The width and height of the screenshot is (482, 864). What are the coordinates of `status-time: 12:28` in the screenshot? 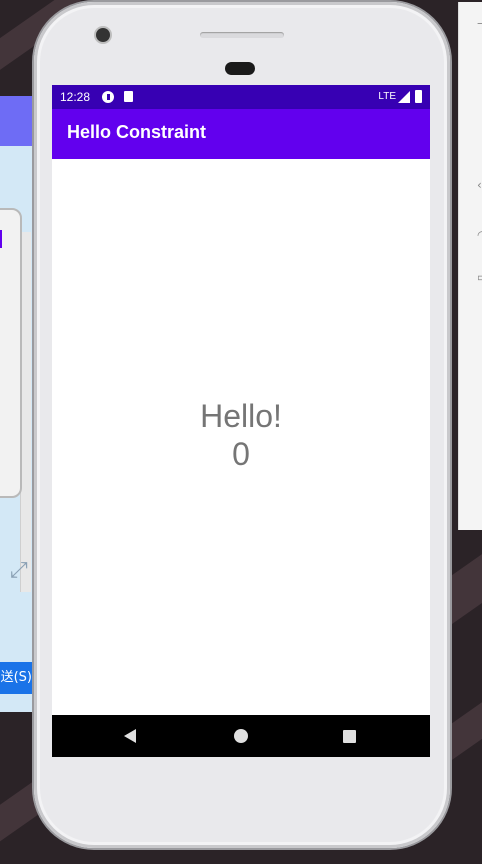 It's located at (75, 97).